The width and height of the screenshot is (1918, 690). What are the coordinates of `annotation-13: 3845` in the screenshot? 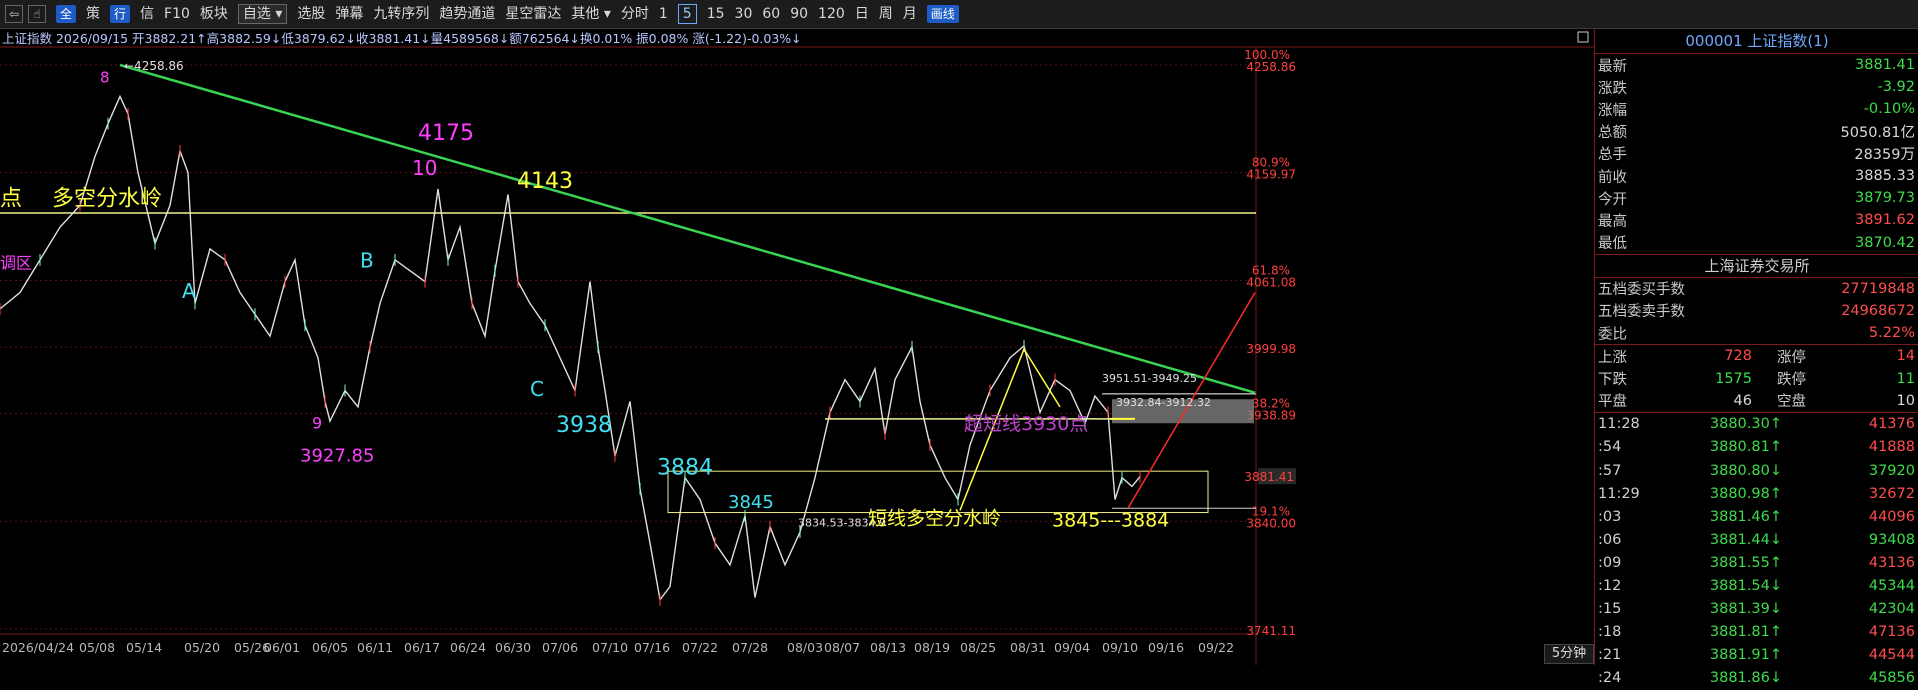 It's located at (751, 502).